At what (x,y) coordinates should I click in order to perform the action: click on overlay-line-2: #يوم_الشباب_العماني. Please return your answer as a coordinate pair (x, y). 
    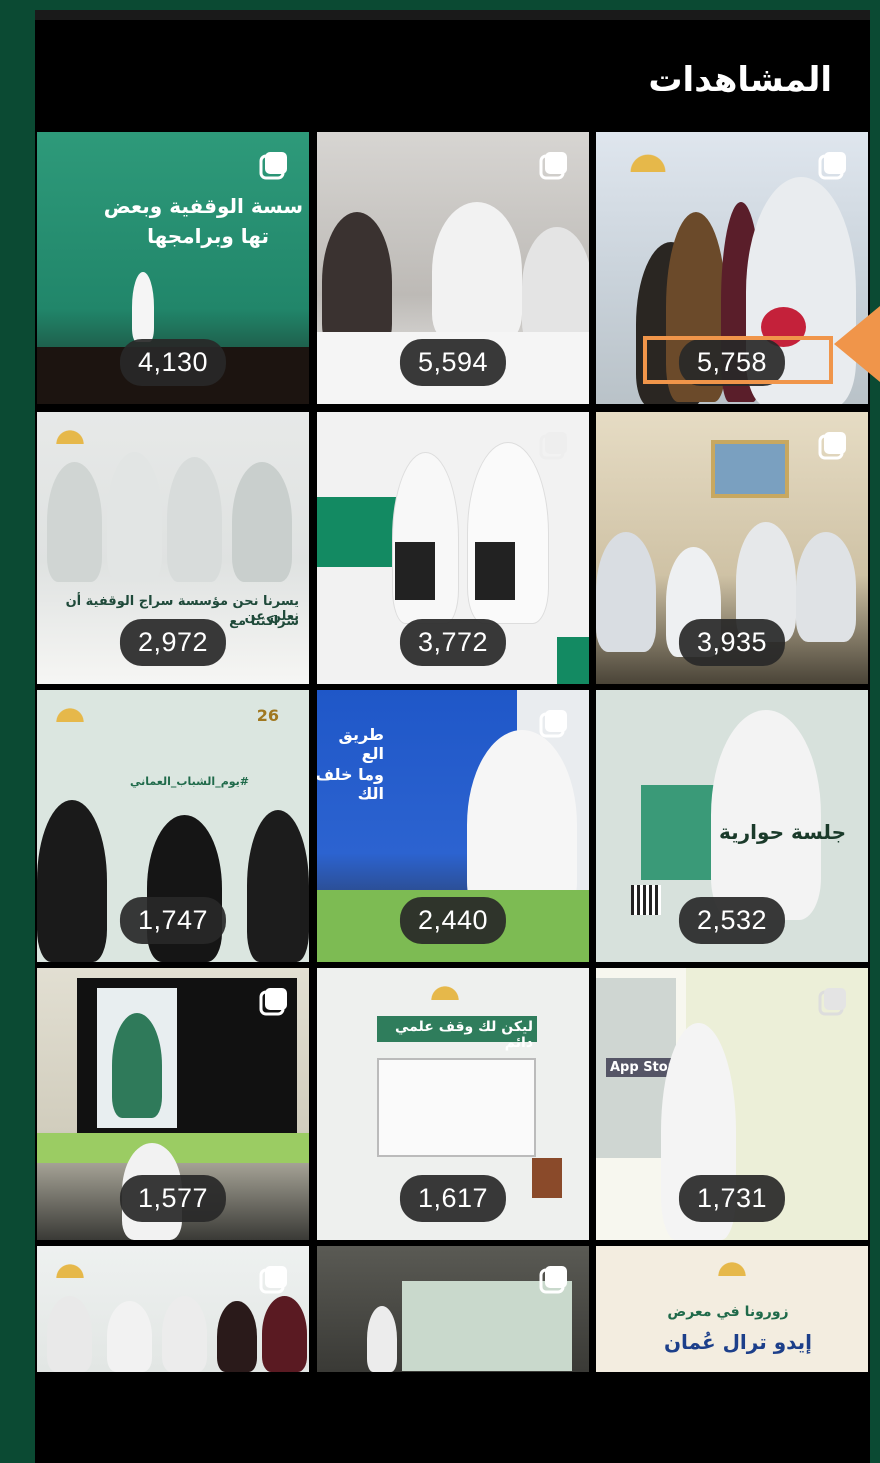
    Looking at the image, I should click on (189, 781).